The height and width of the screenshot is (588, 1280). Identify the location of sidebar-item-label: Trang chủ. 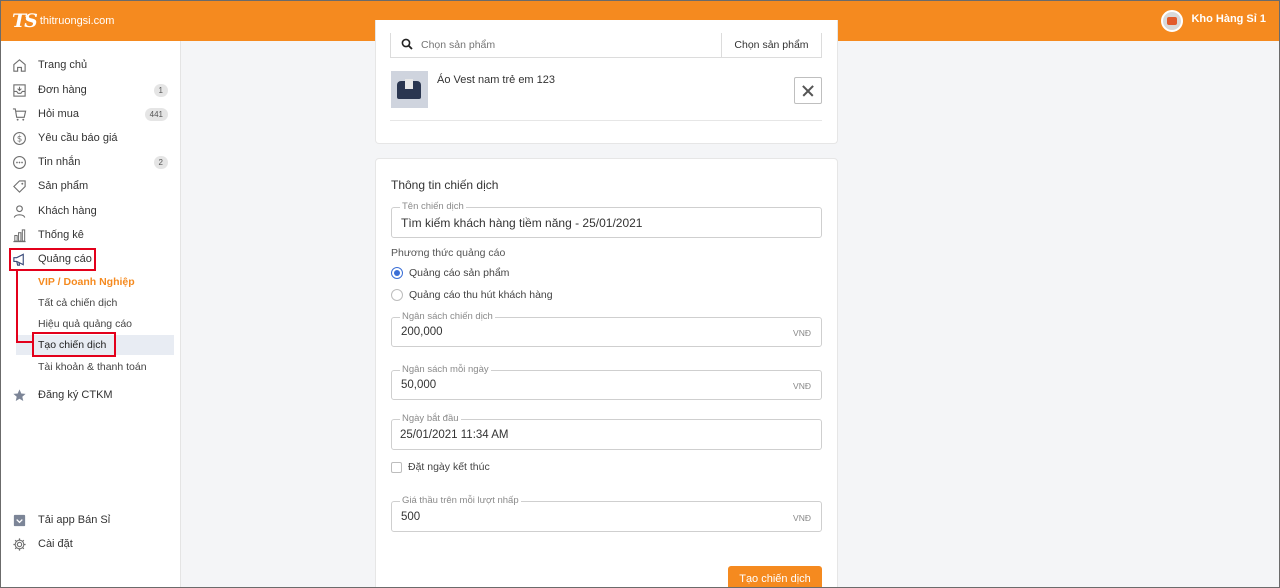
(63, 65).